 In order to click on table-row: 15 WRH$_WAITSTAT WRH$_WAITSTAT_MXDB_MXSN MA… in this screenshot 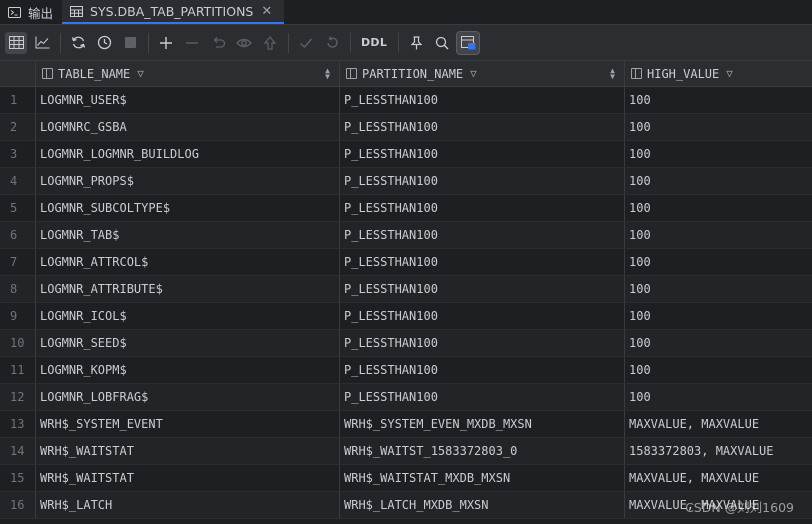, I will do `click(406, 478)`.